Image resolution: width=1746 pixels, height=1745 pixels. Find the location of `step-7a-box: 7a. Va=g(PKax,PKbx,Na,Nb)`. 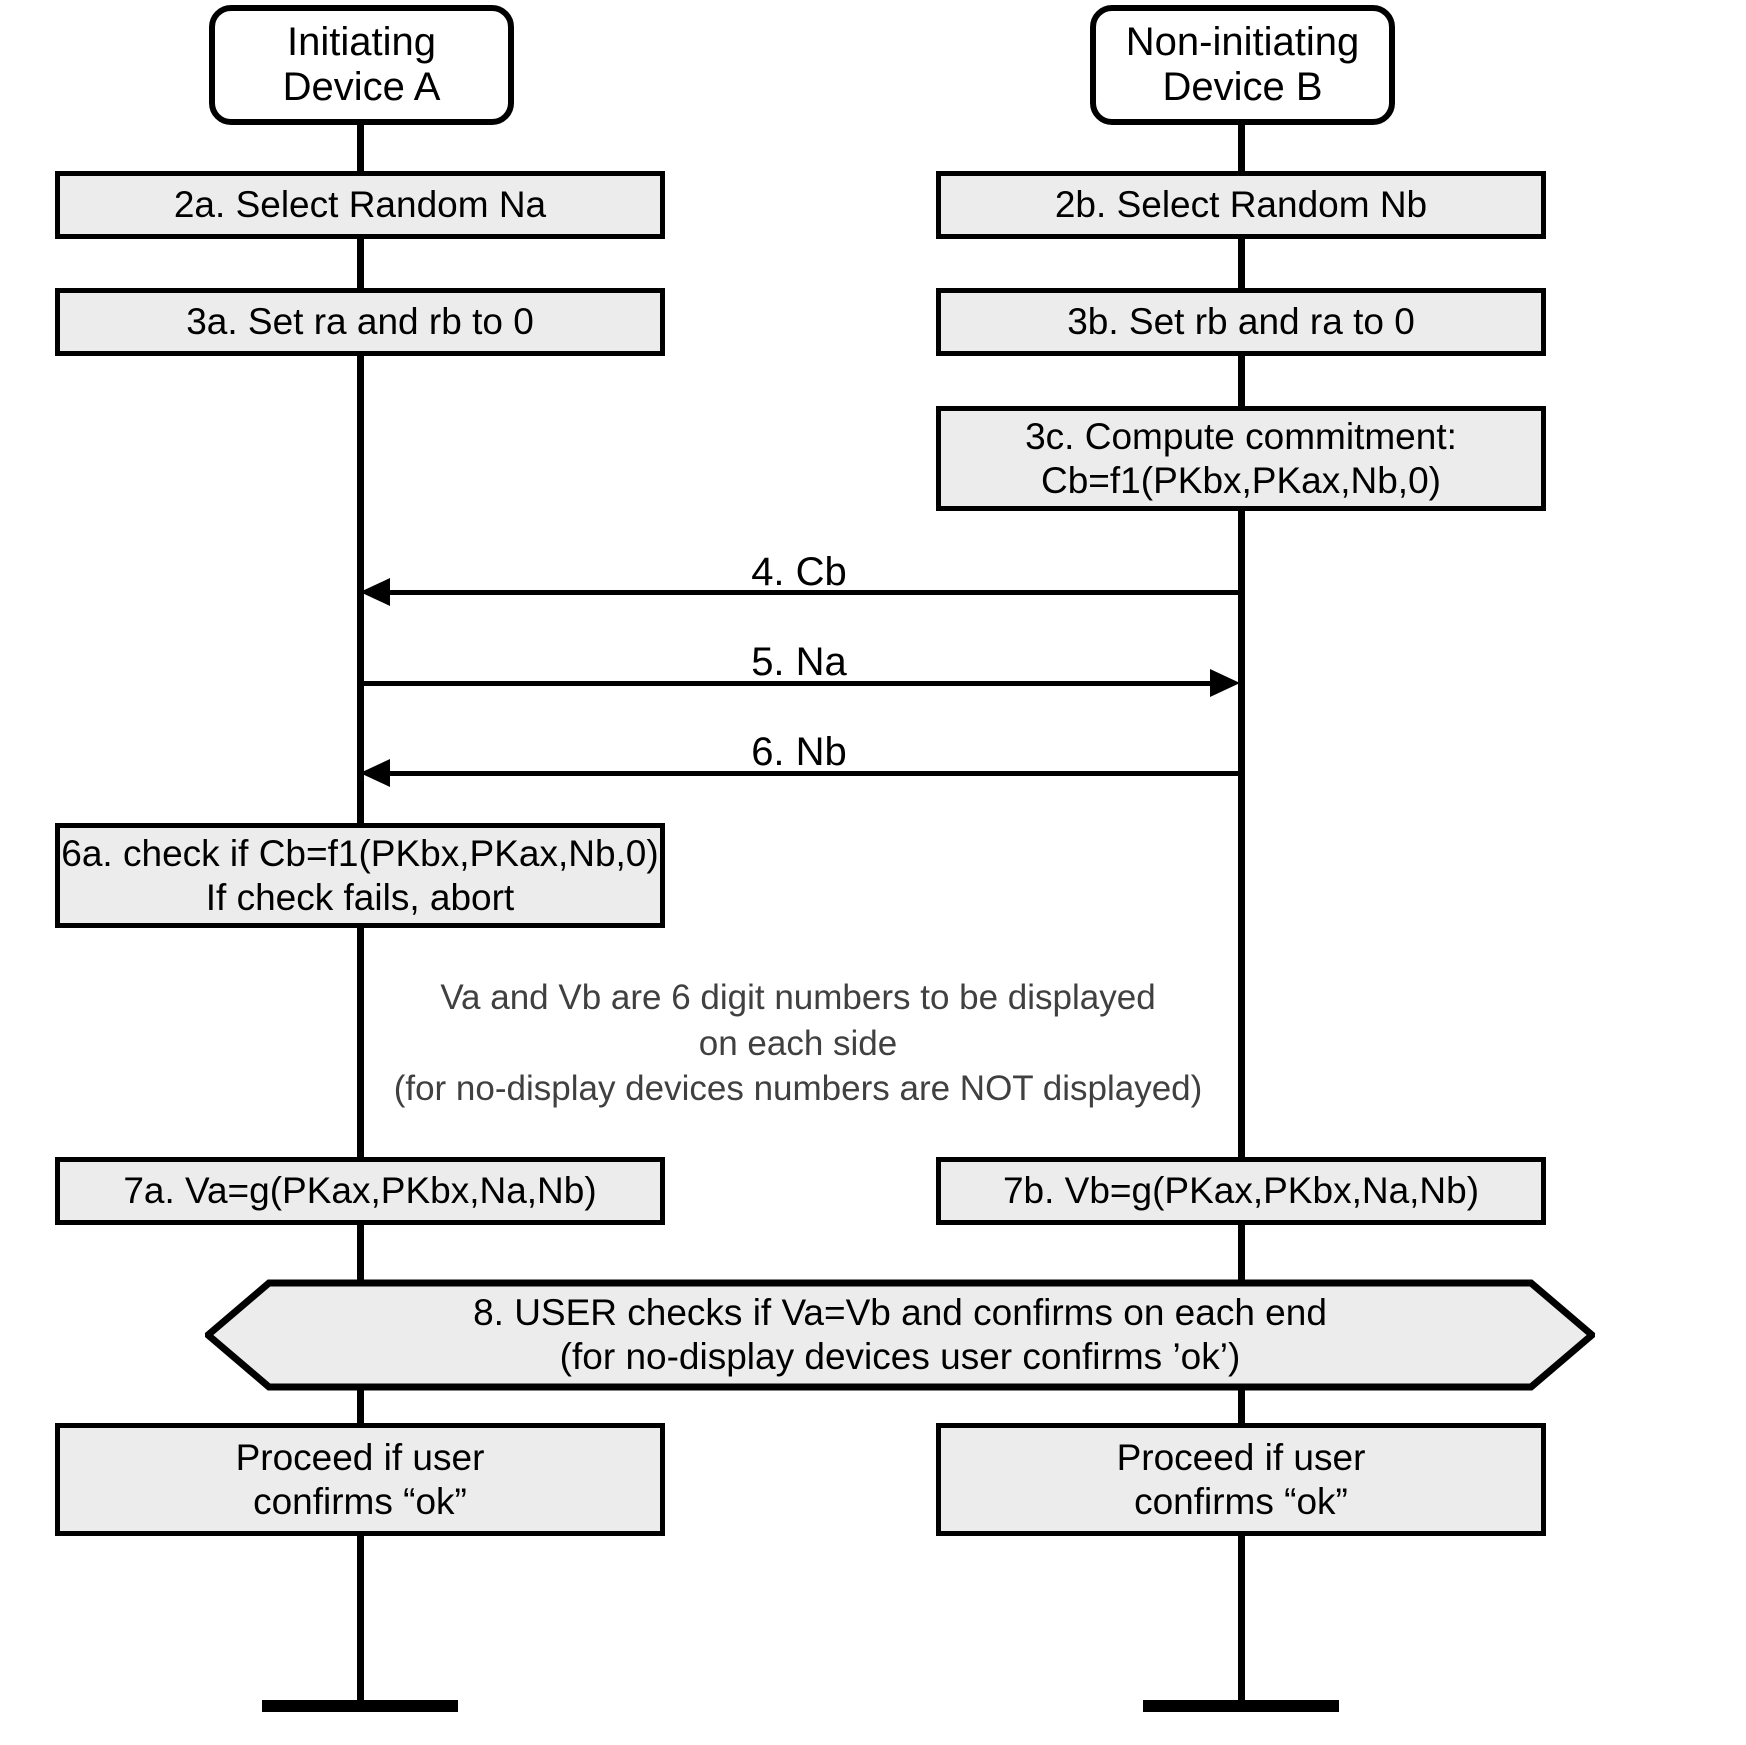

step-7a-box: 7a. Va=g(PKax,PKbx,Na,Nb) is located at coordinates (360, 1191).